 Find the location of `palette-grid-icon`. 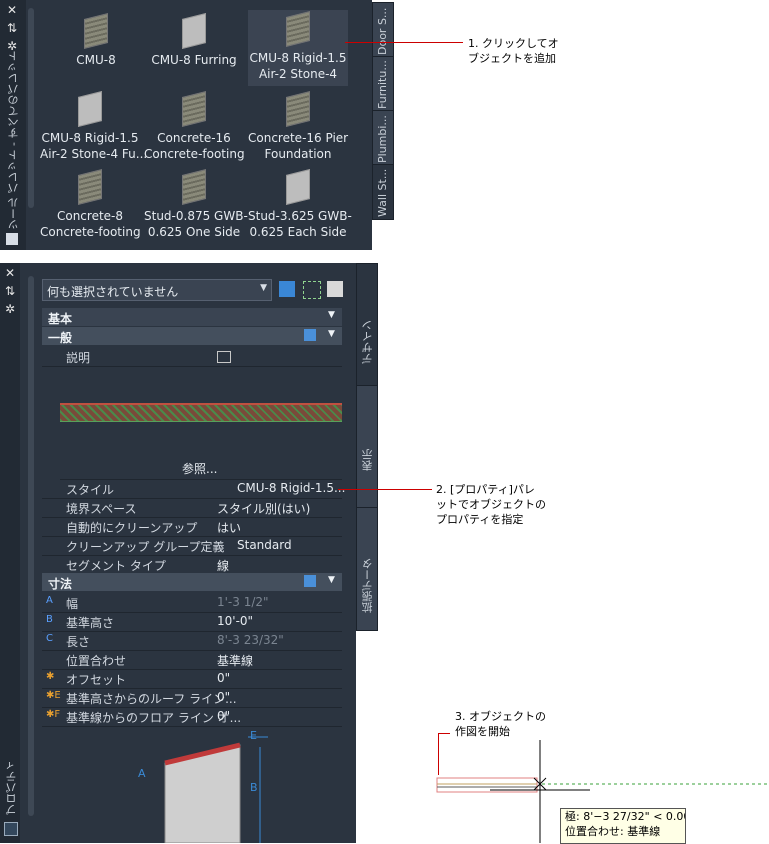

palette-grid-icon is located at coordinates (12, 239).